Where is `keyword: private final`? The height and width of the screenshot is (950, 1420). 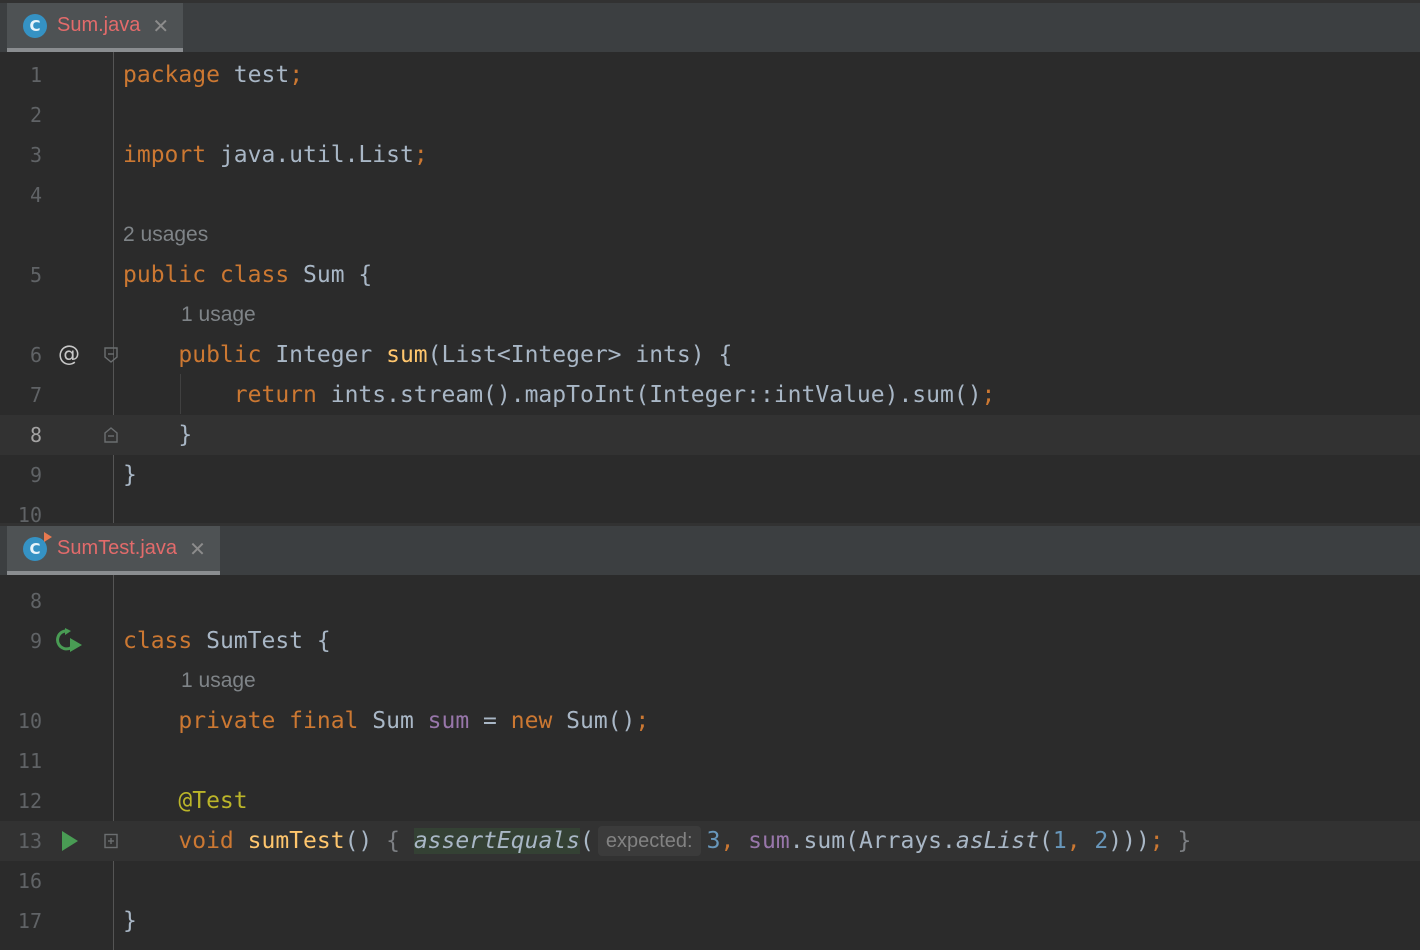 keyword: private final is located at coordinates (268, 721).